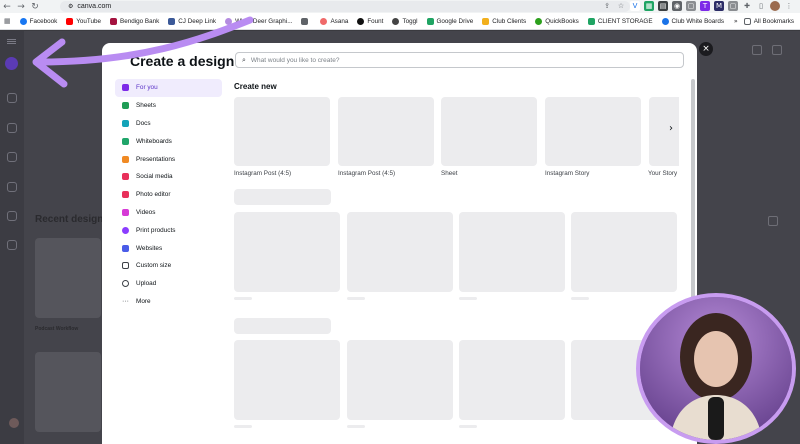 The image size is (800, 444). What do you see at coordinates (192, 21) in the screenshot?
I see `bookmark-cj-deep-link: CJ Deep Link` at bounding box center [192, 21].